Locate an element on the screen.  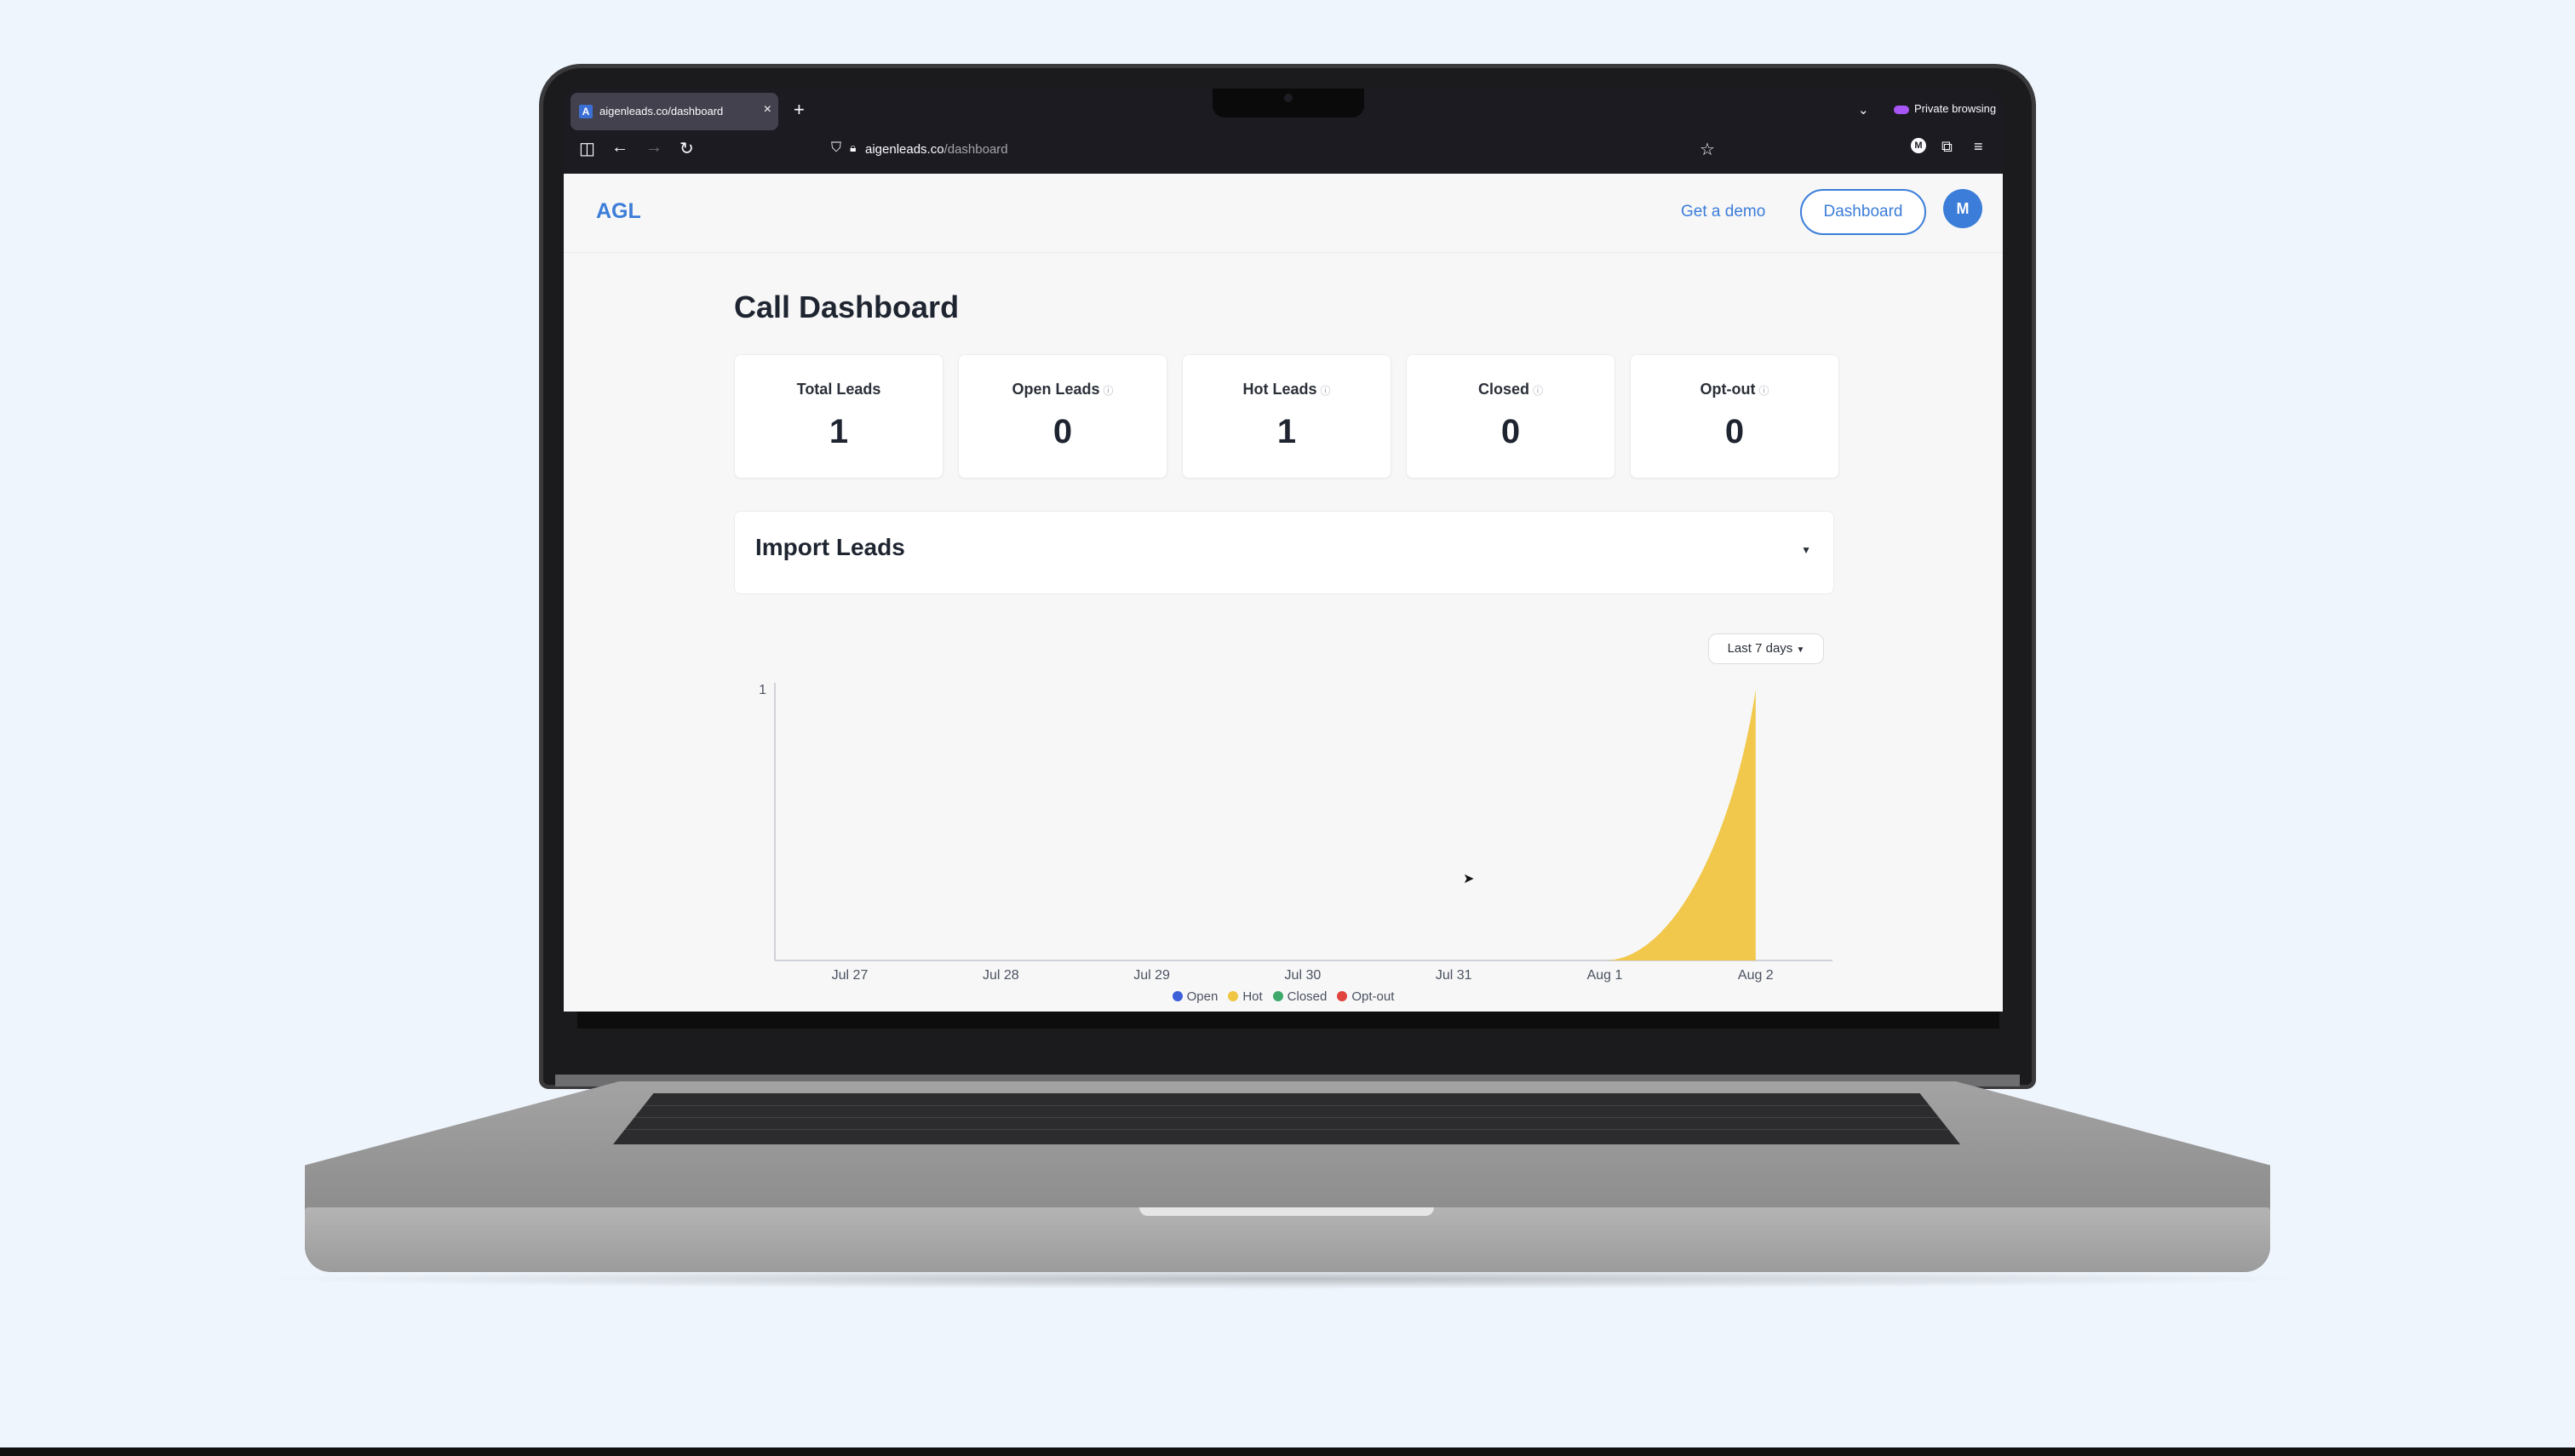
stat-card-closed: Closed ⓘ 0 is located at coordinates (1510, 416).